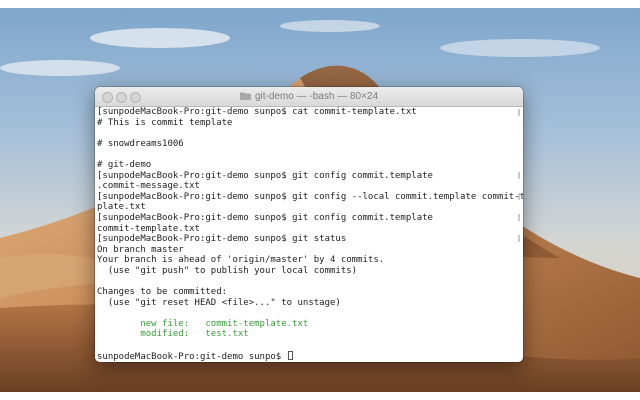 The image size is (640, 400). What do you see at coordinates (140, 143) in the screenshot?
I see `terminal-line: # snowdreams1006` at bounding box center [140, 143].